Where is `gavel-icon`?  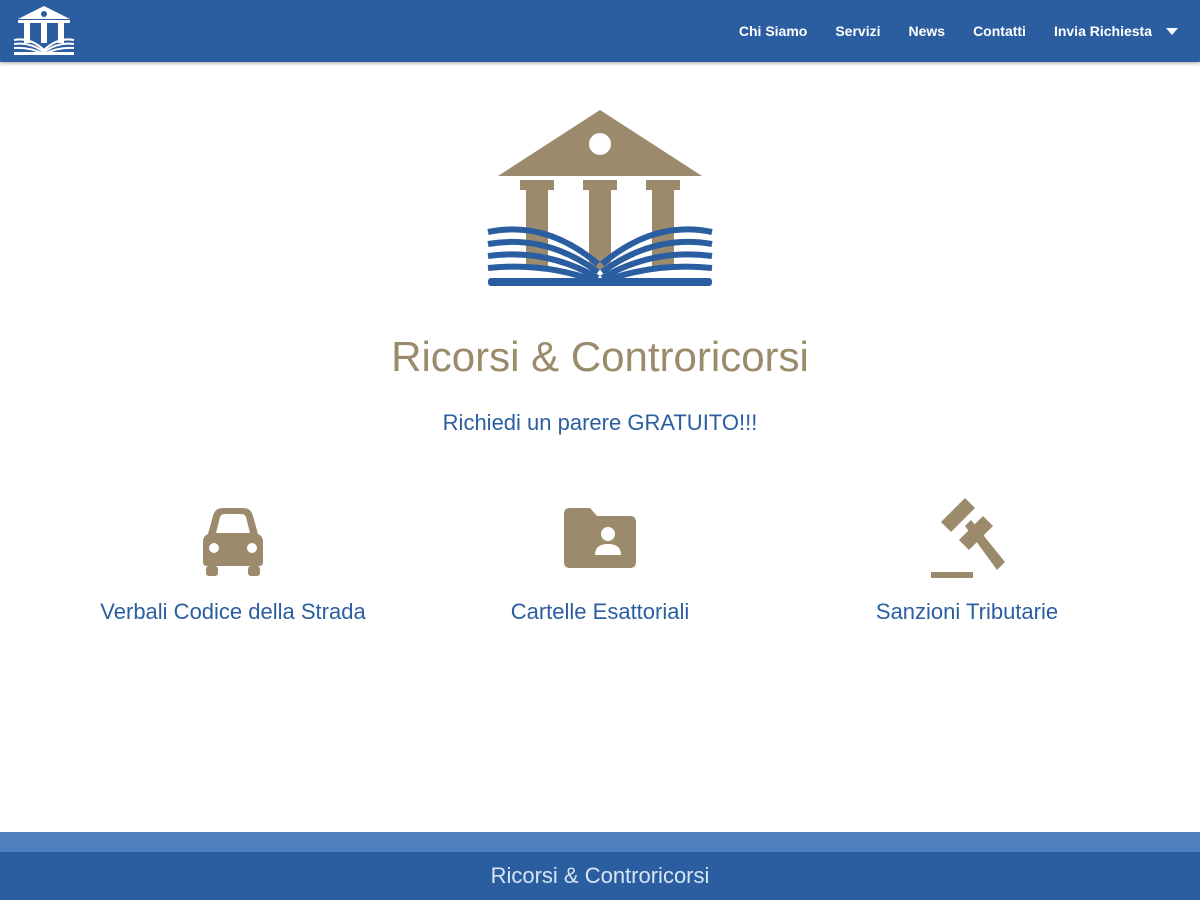 gavel-icon is located at coordinates (968, 538).